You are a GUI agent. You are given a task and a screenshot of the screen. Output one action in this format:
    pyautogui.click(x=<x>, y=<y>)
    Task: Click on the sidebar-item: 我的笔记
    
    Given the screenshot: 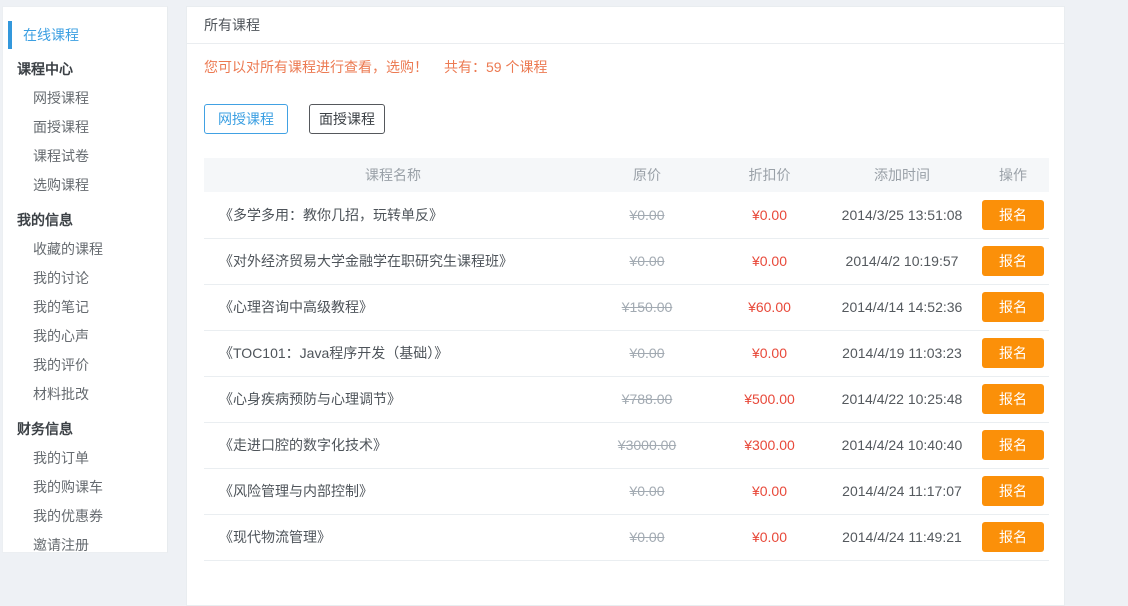 What is the action you would take?
    pyautogui.click(x=85, y=307)
    